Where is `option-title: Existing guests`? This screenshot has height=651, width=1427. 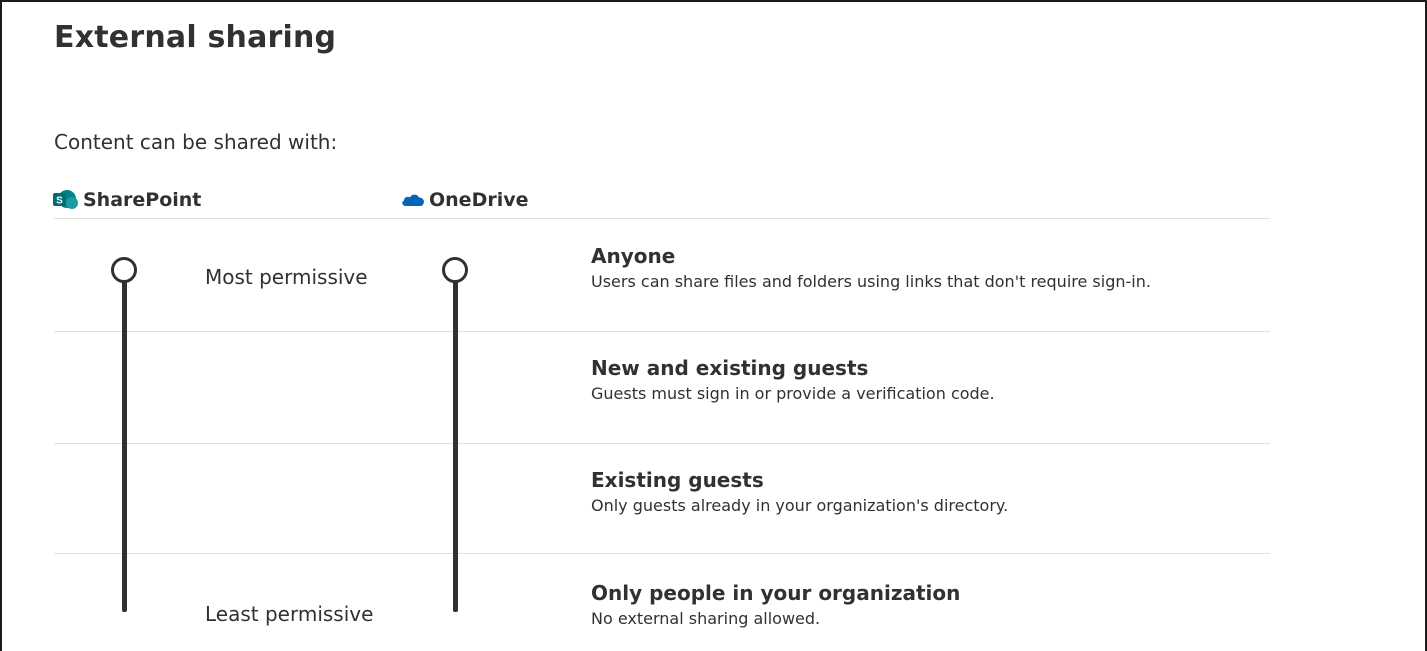
option-title: Existing guests is located at coordinates (677, 480).